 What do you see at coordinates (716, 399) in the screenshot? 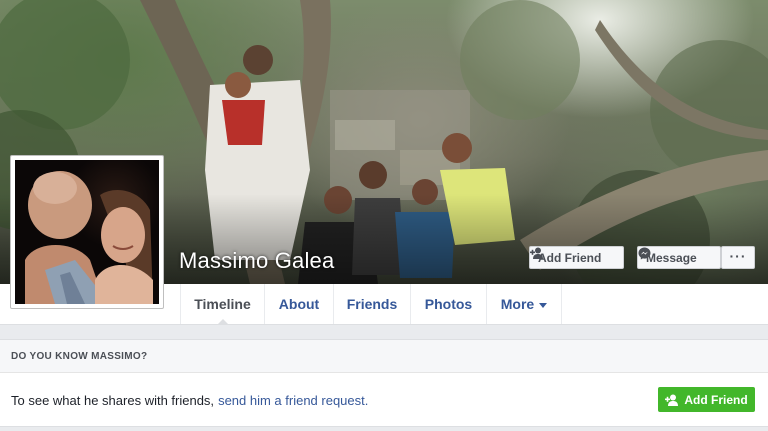
I see `add-friend-green-label: Add Friend` at bounding box center [716, 399].